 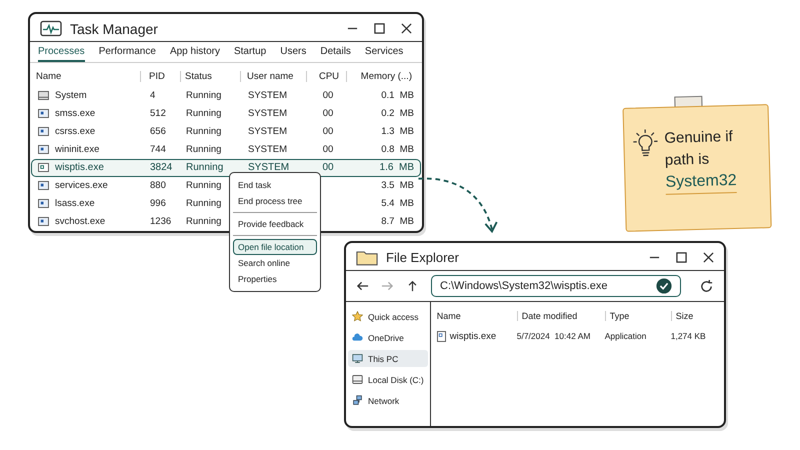 I want to click on column-header: Type, so click(x=637, y=316).